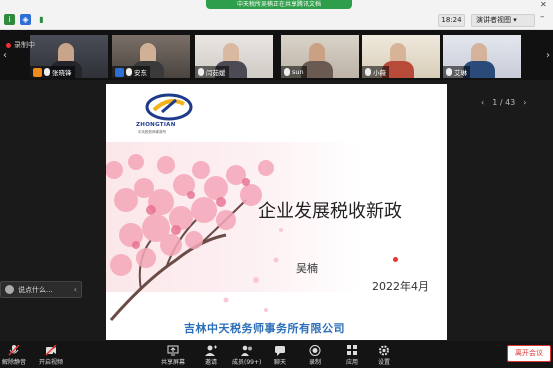 The width and height of the screenshot is (553, 368). Describe the element at coordinates (548, 56) in the screenshot. I see `strip-next-icon: ›` at that location.